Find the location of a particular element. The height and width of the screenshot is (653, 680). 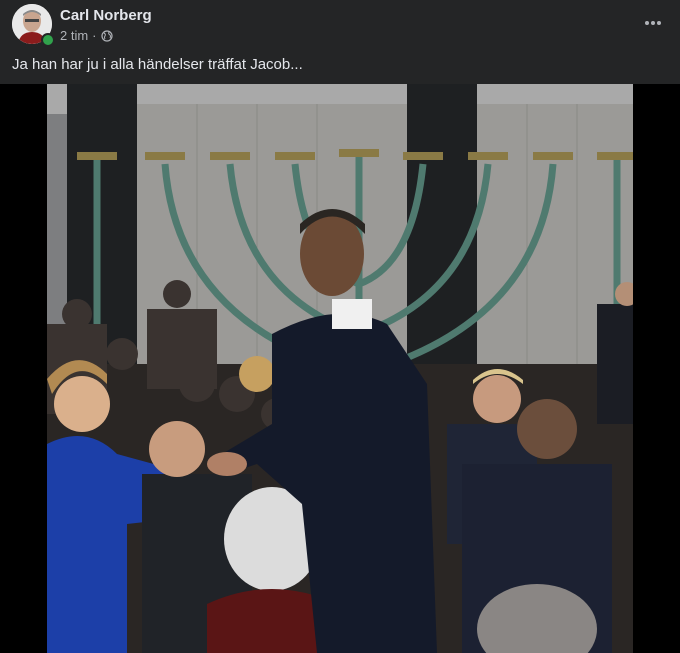

online-status-indicator is located at coordinates (48, 40).